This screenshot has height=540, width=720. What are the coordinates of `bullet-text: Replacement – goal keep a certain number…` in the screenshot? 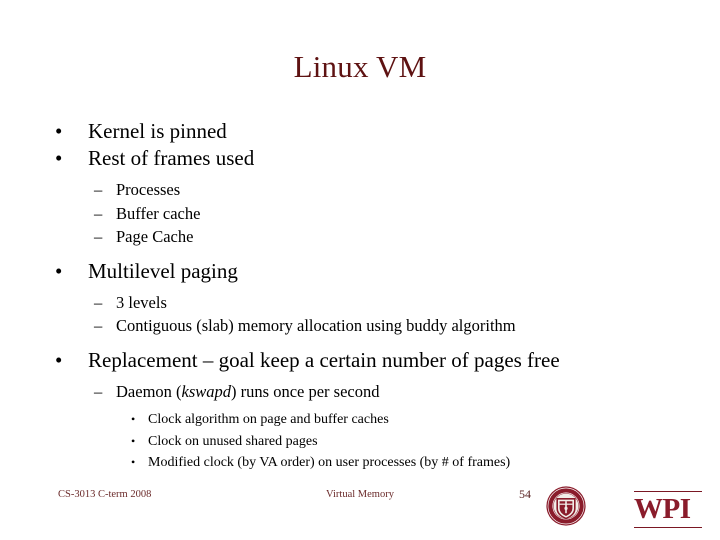 It's located at (324, 359).